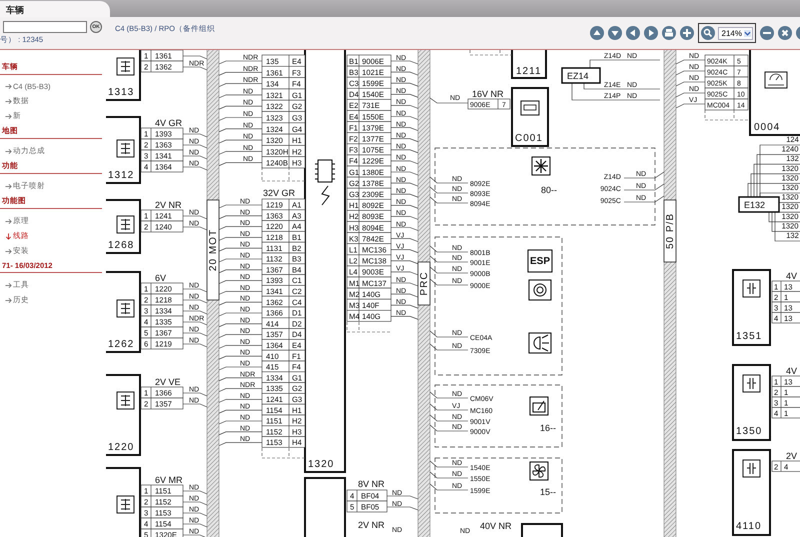 The width and height of the screenshot is (800, 537). I want to click on connector-id: 1313, so click(121, 92).